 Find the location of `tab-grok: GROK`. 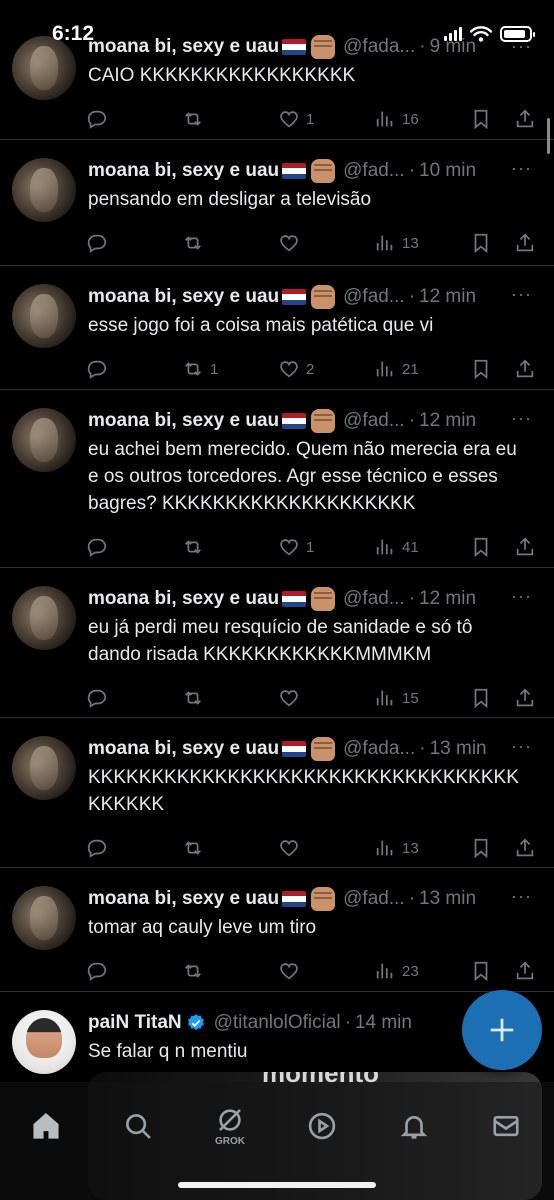

tab-grok: GROK is located at coordinates (230, 1126).